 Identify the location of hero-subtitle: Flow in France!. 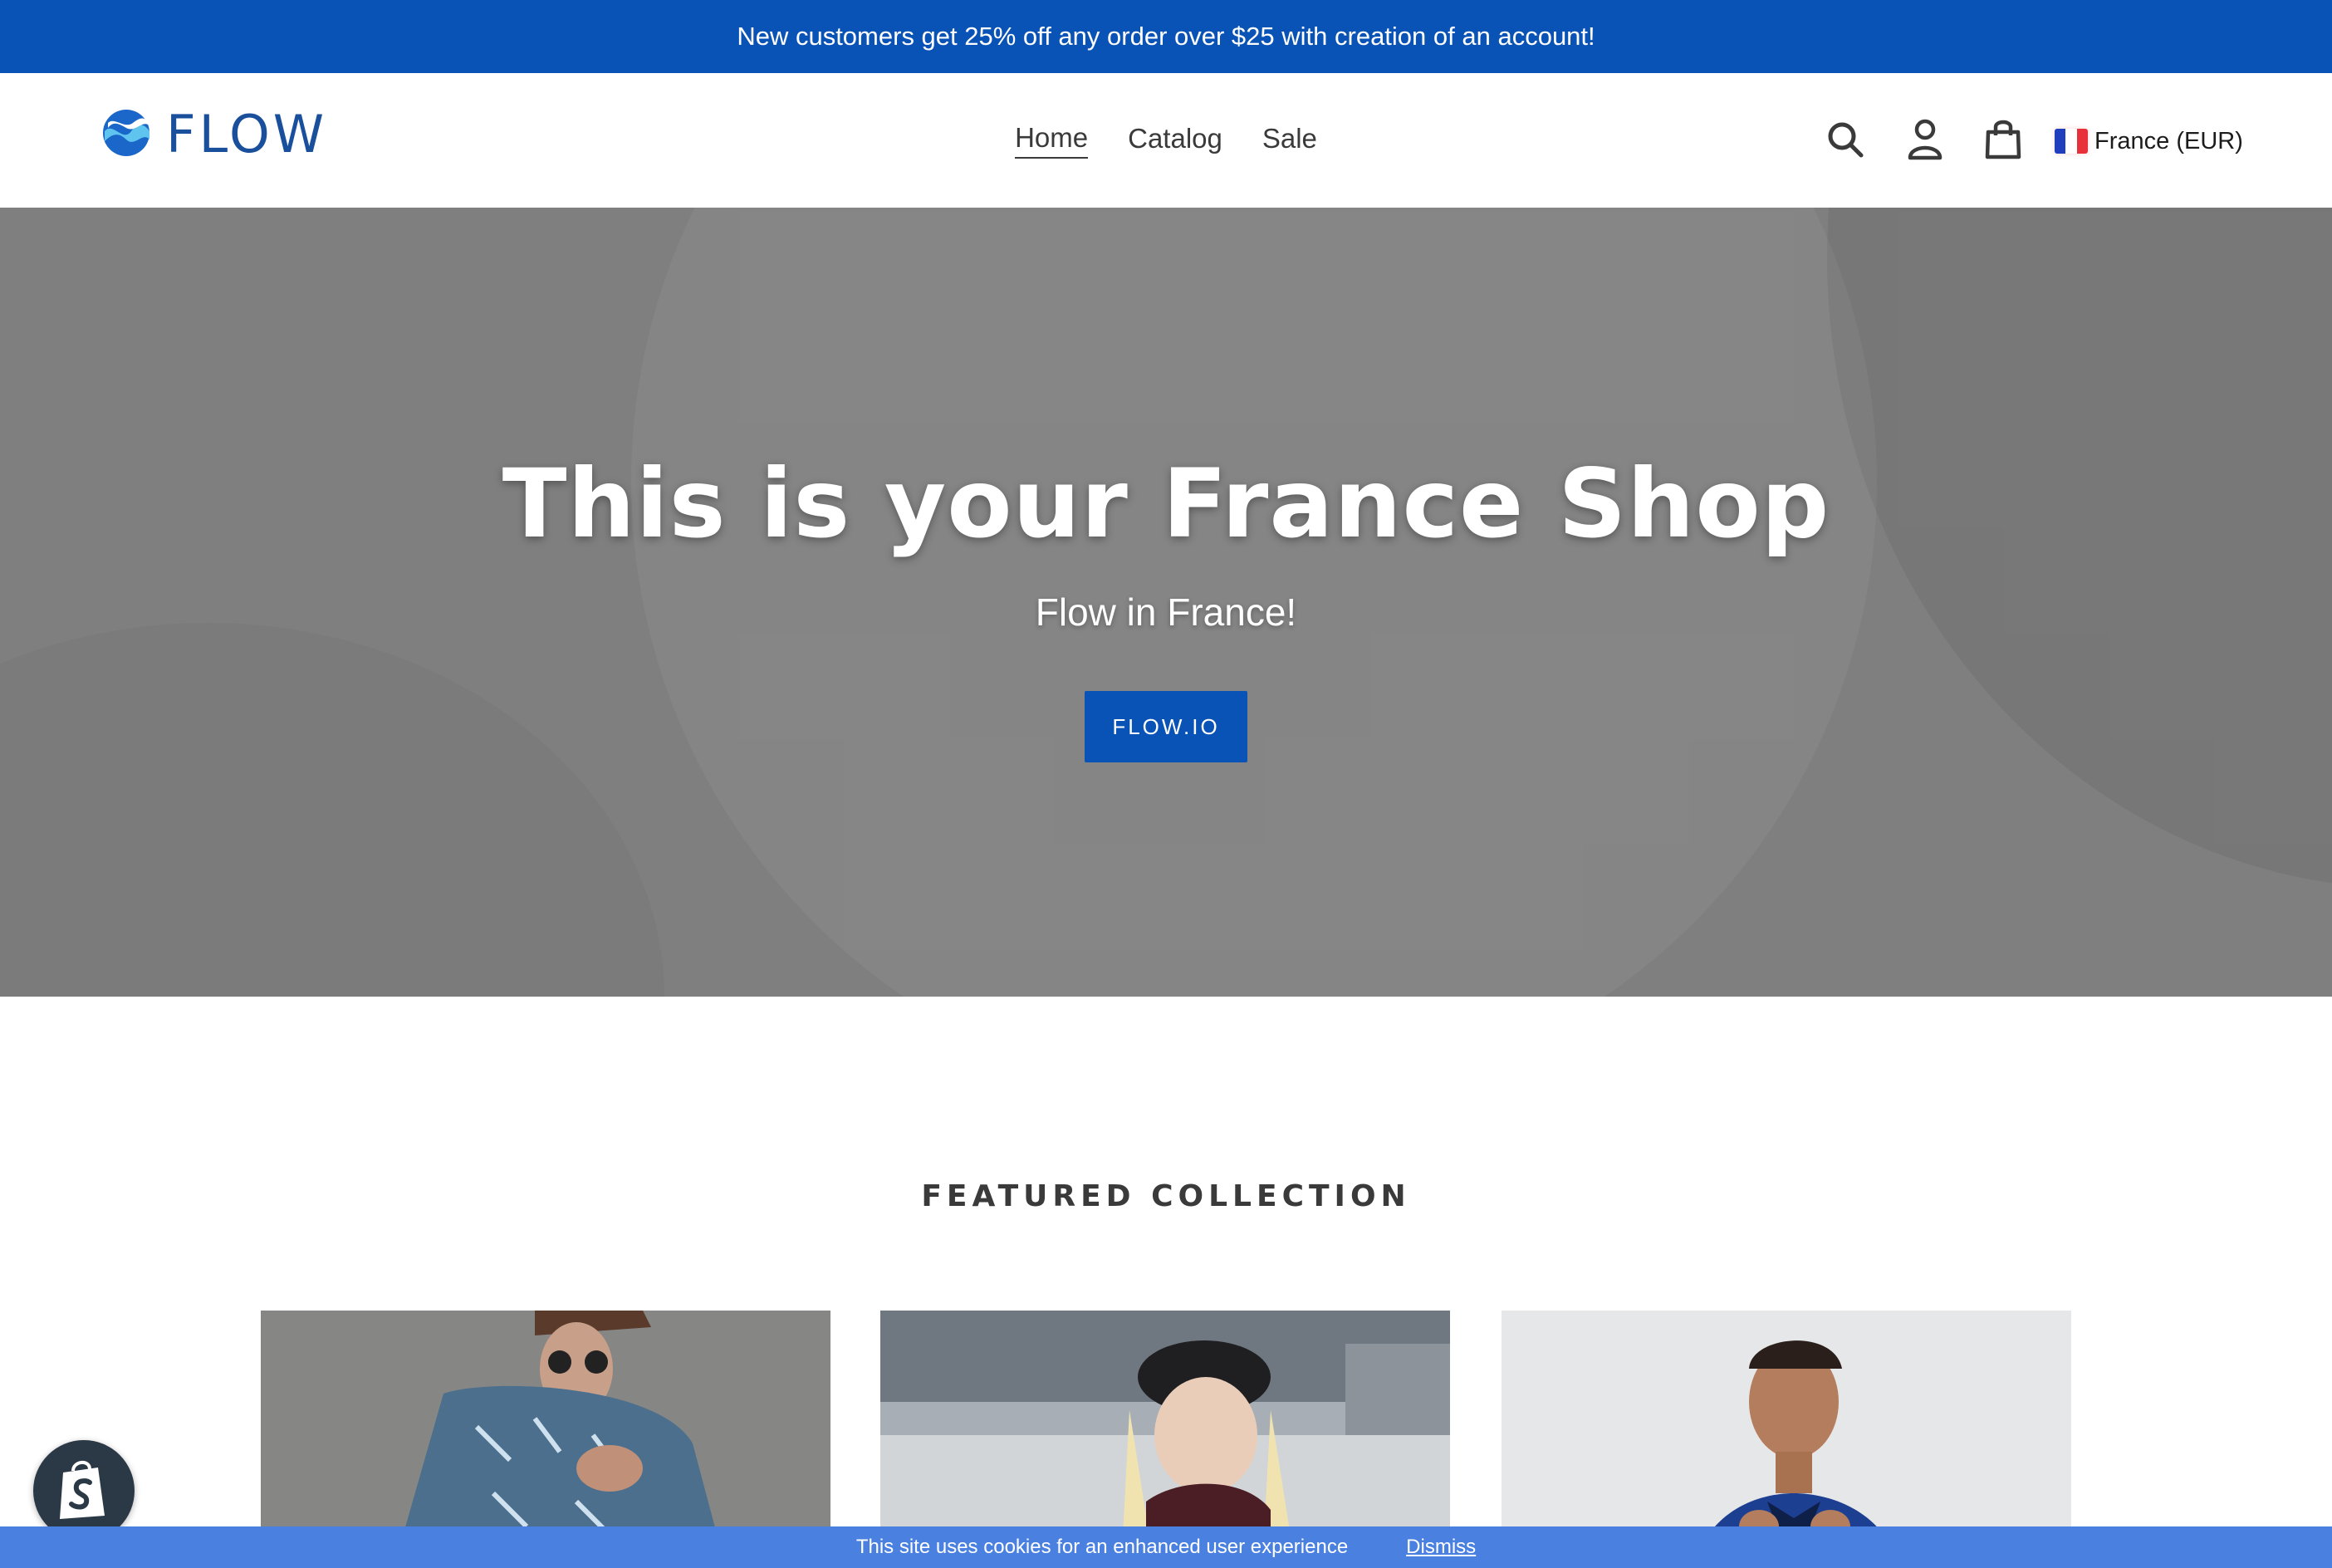
(1166, 612).